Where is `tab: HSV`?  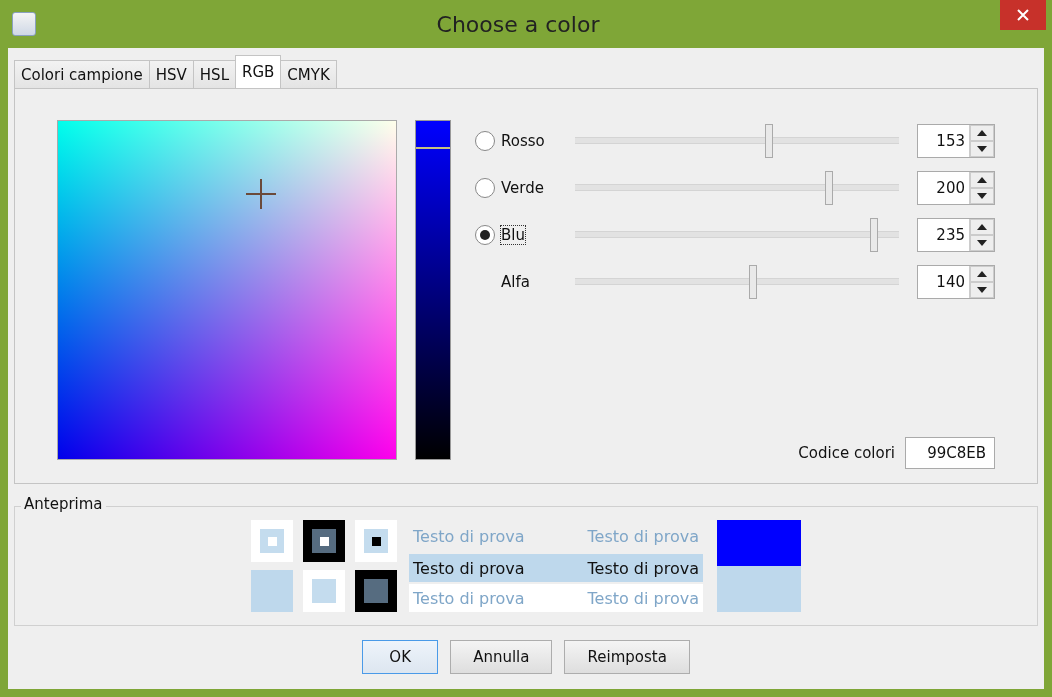
tab: HSV is located at coordinates (171, 74).